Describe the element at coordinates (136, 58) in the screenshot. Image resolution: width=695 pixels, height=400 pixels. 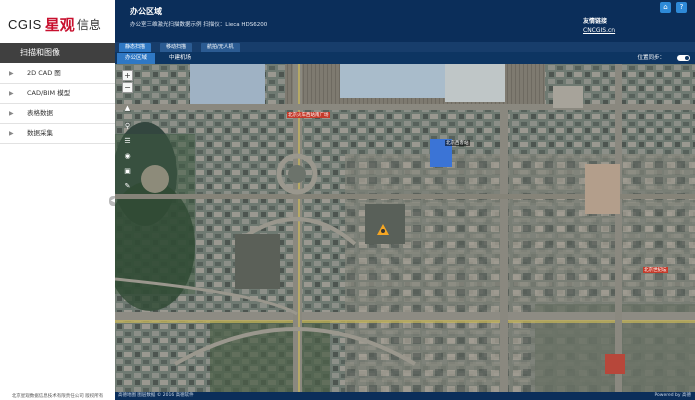
I see `subtab-office-area: 办公区域` at that location.